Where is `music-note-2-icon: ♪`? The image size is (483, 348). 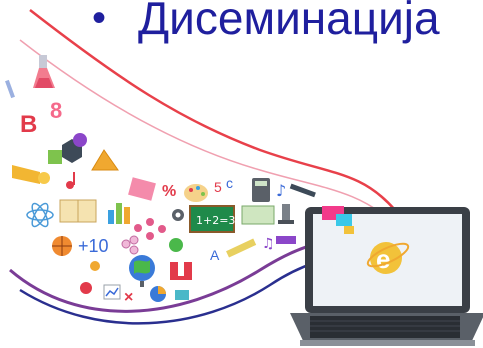
music-note-2-icon: ♪ is located at coordinates (281, 190).